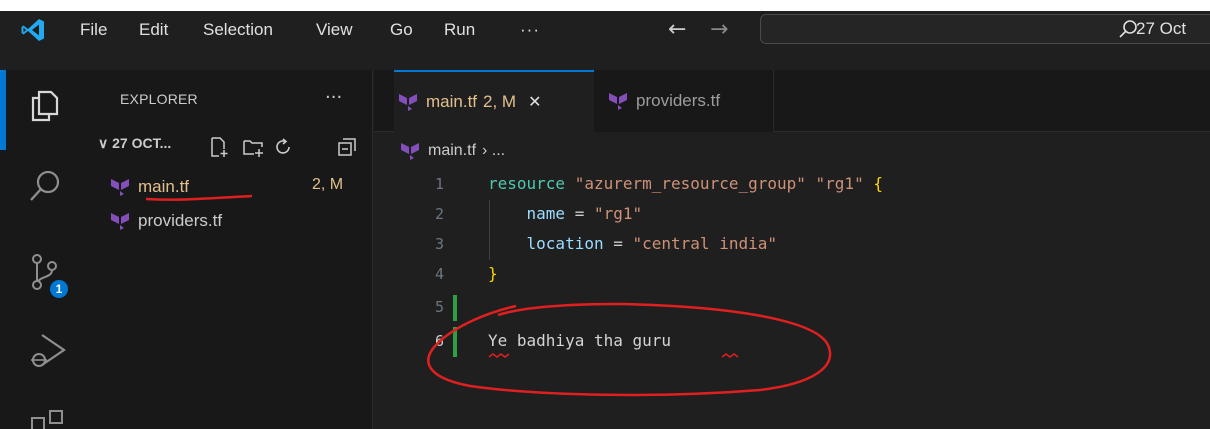 This screenshot has height=429, width=1210. I want to click on line-number: 4, so click(439, 274).